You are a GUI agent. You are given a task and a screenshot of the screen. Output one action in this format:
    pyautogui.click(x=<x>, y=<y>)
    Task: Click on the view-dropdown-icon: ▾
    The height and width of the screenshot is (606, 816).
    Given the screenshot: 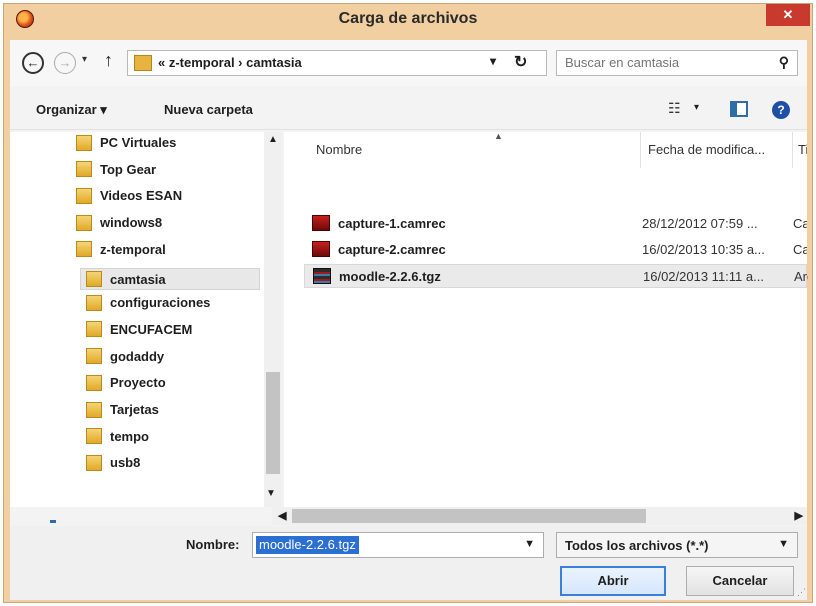 What is the action you would take?
    pyautogui.click(x=696, y=107)
    